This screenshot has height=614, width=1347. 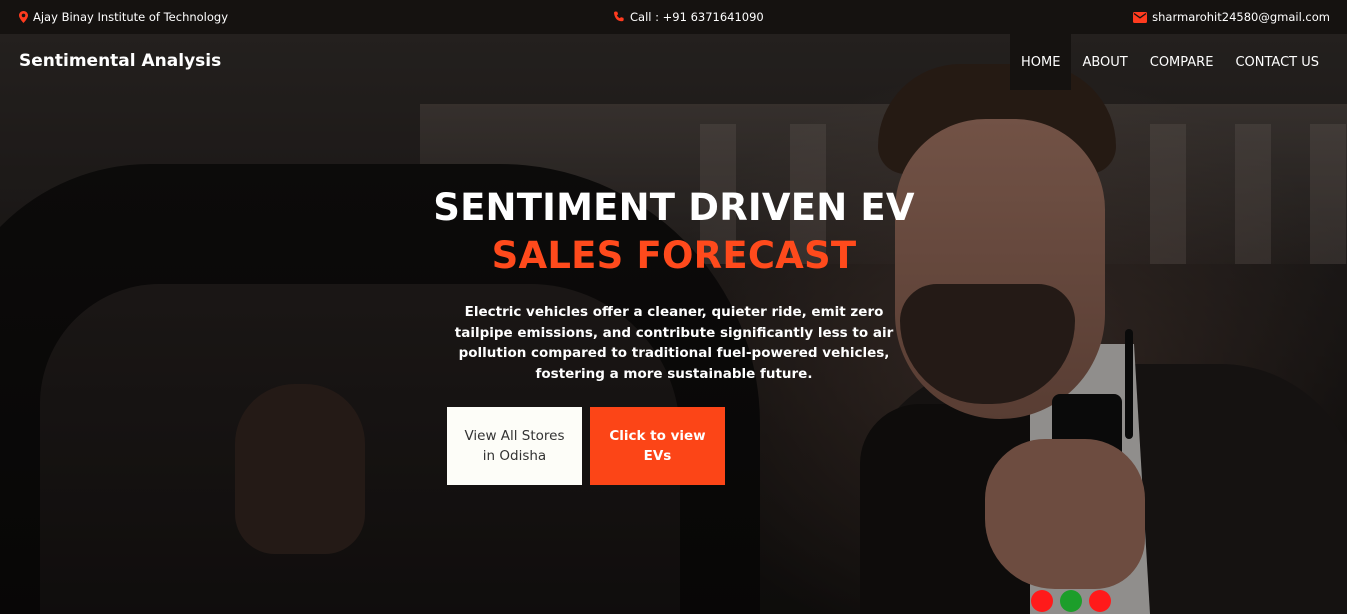 I want to click on nav-about: ABOUT, so click(x=1104, y=62).